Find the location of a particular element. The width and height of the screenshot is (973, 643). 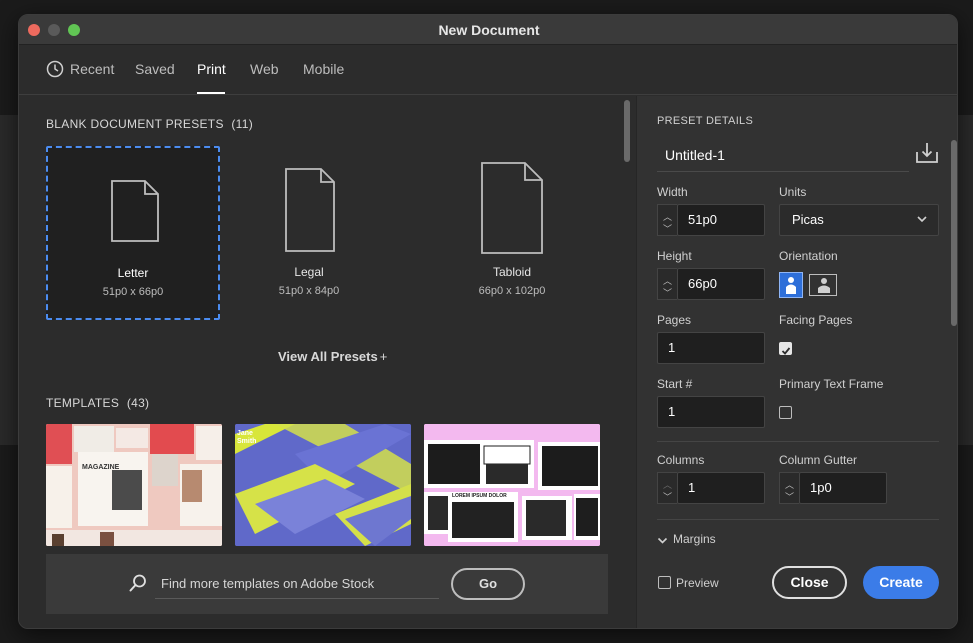

tab-print: Print is located at coordinates (211, 69).